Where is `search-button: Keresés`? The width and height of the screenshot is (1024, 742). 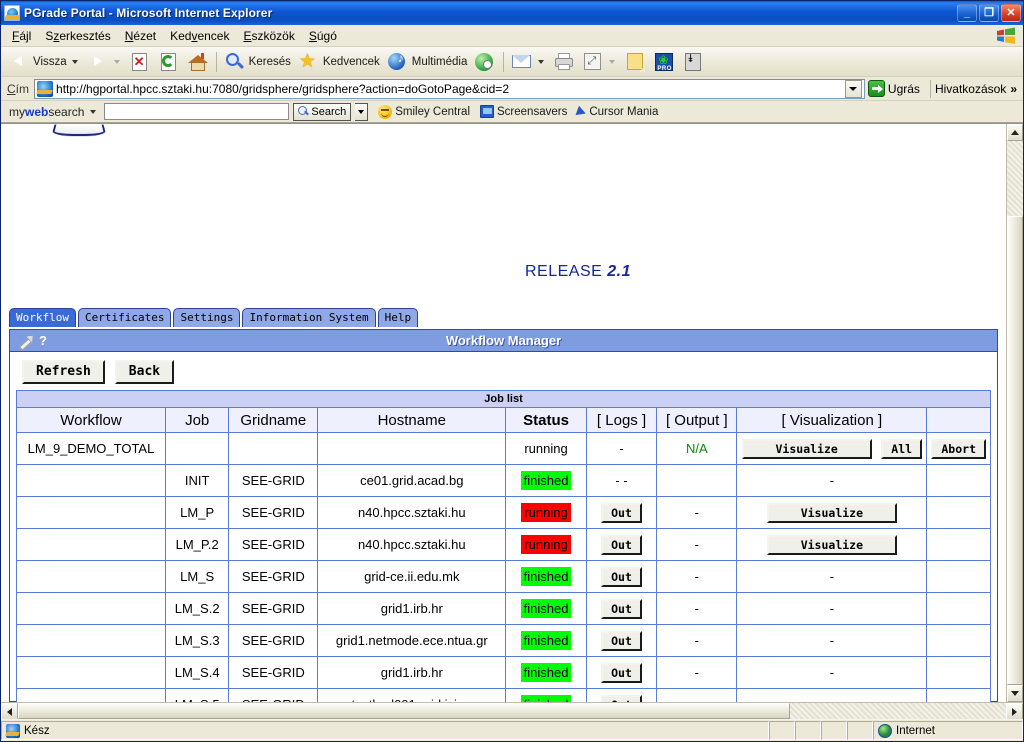
search-button: Keresés is located at coordinates (257, 62).